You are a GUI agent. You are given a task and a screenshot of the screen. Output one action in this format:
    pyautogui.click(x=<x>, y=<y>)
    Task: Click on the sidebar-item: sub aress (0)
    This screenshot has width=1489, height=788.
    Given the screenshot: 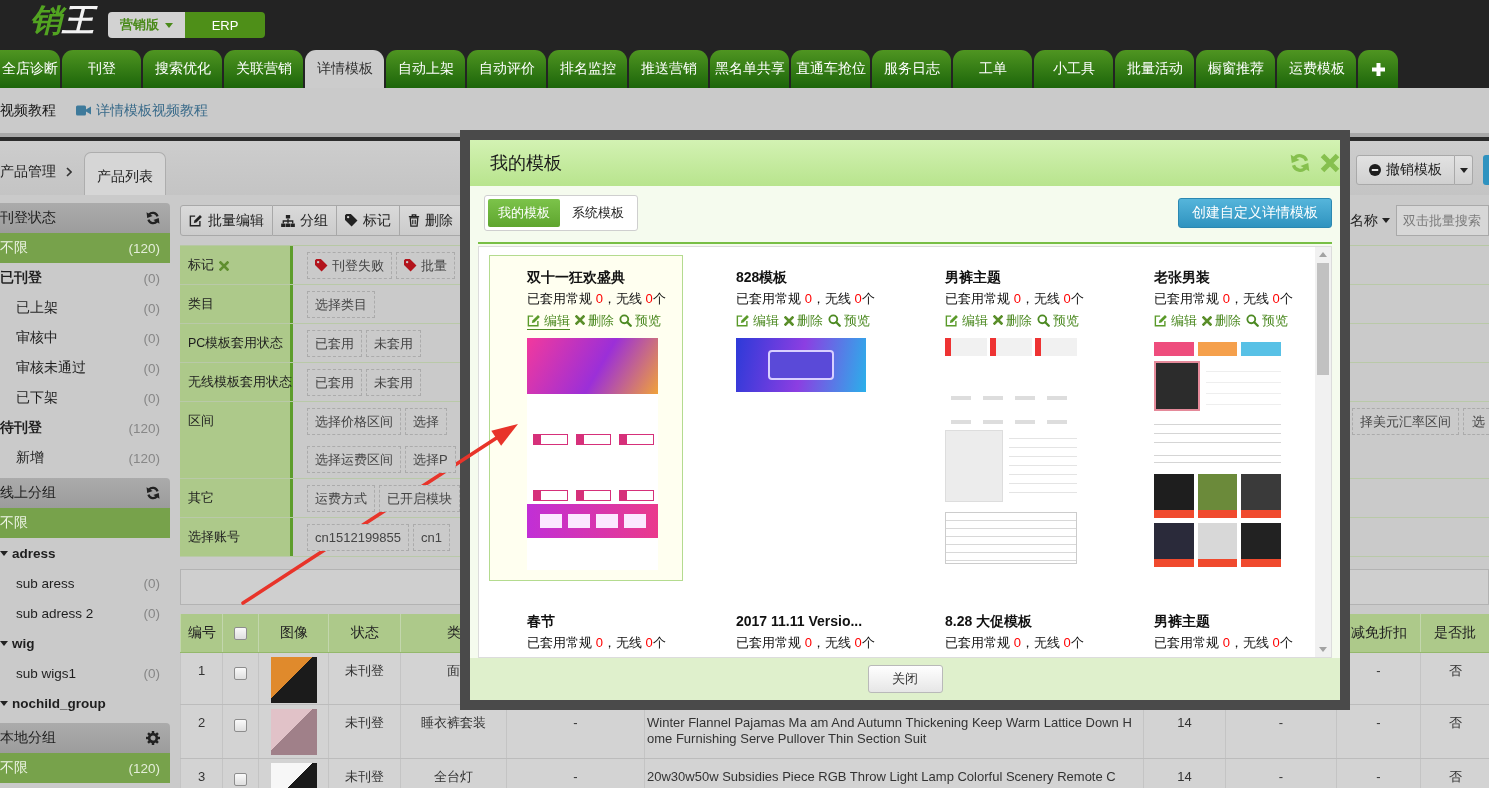 What is the action you would take?
    pyautogui.click(x=85, y=583)
    